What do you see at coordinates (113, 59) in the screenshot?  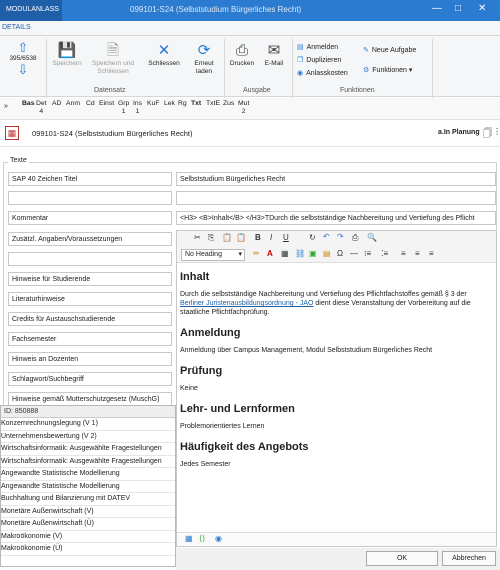 I see `save-and-close-button: 🗎 Speichern und Schliessen` at bounding box center [113, 59].